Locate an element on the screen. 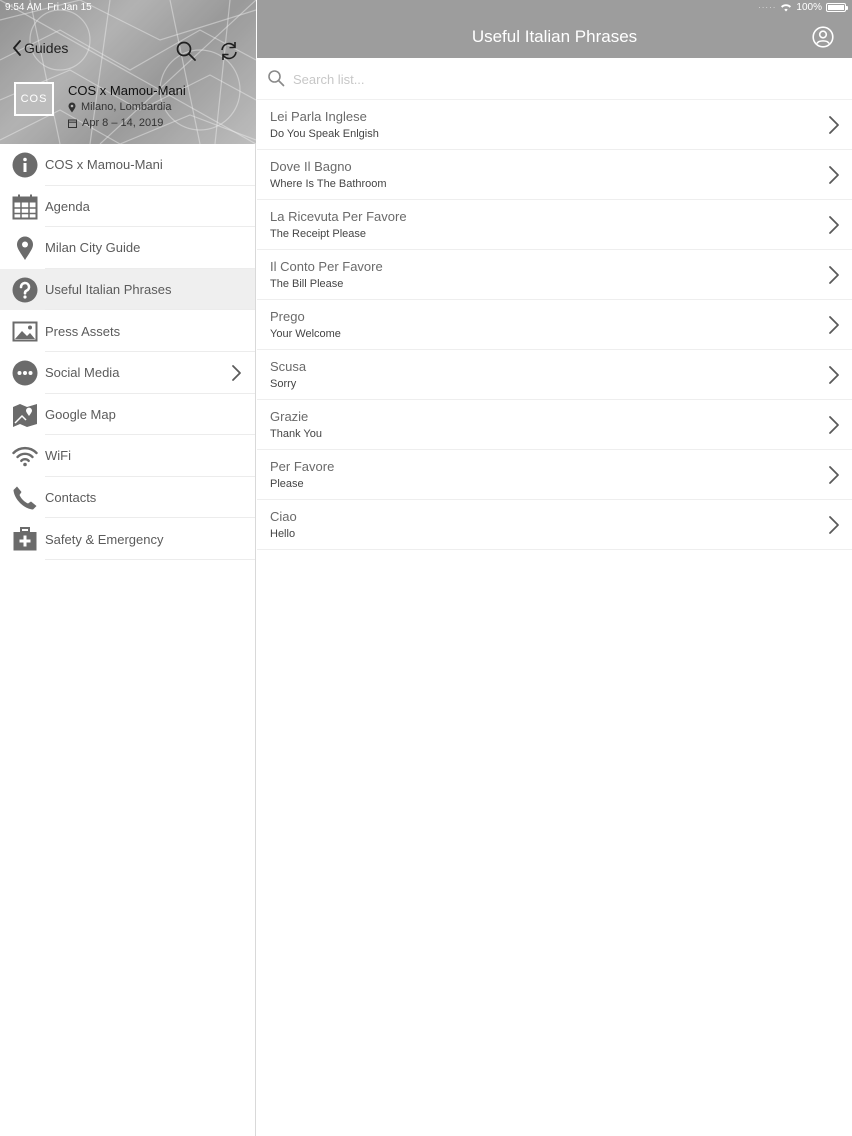 Image resolution: width=852 pixels, height=1136 pixels. event-dates: Apr 8 – 14, 2019 is located at coordinates (115, 123).